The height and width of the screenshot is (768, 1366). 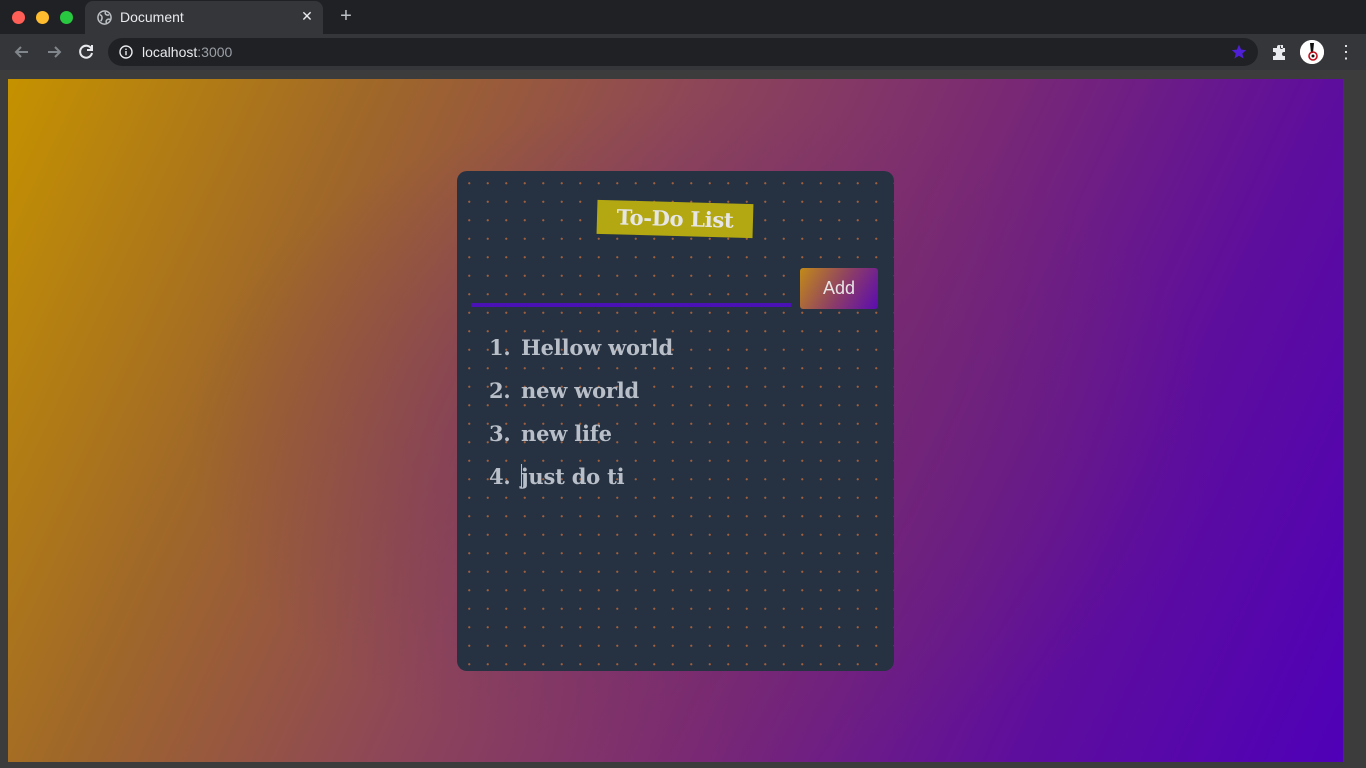 What do you see at coordinates (1279, 52) in the screenshot?
I see `extensions-icon` at bounding box center [1279, 52].